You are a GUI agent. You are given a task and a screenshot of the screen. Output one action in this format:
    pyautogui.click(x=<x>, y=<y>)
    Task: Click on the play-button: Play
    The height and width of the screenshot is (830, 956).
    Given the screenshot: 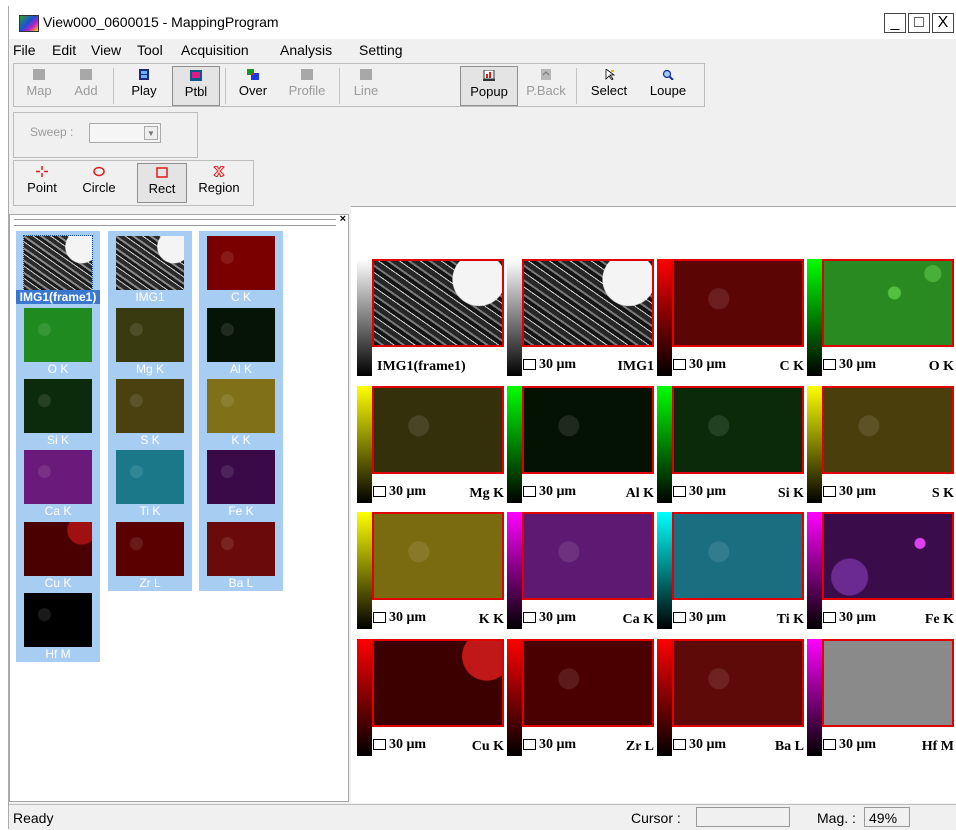 What is the action you would take?
    pyautogui.click(x=144, y=86)
    